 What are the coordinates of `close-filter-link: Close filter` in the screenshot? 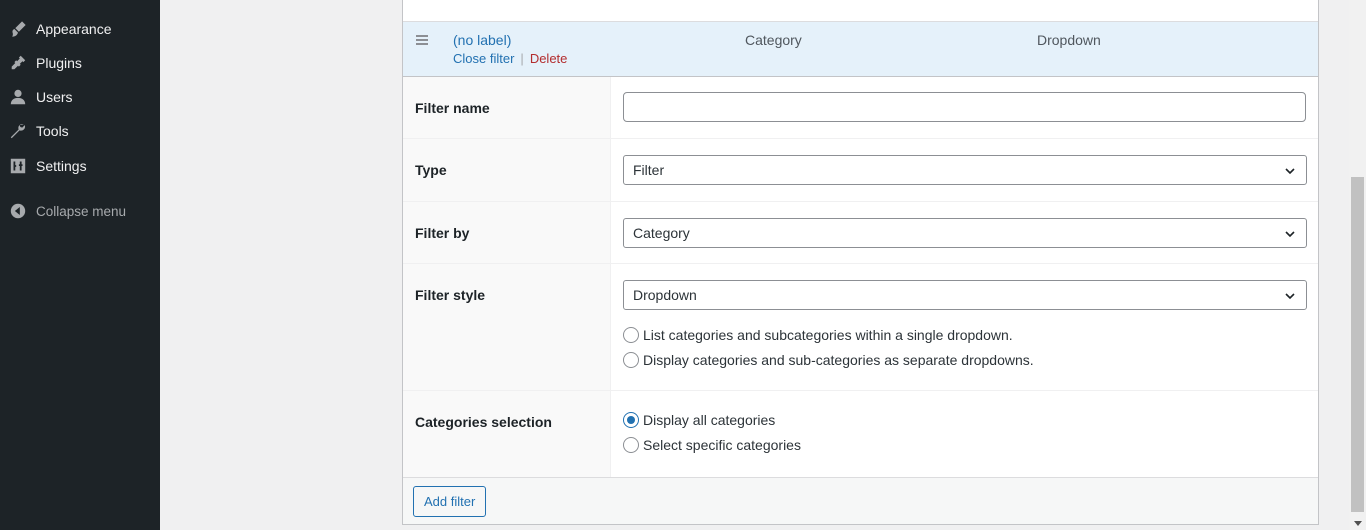 It's located at (483, 58).